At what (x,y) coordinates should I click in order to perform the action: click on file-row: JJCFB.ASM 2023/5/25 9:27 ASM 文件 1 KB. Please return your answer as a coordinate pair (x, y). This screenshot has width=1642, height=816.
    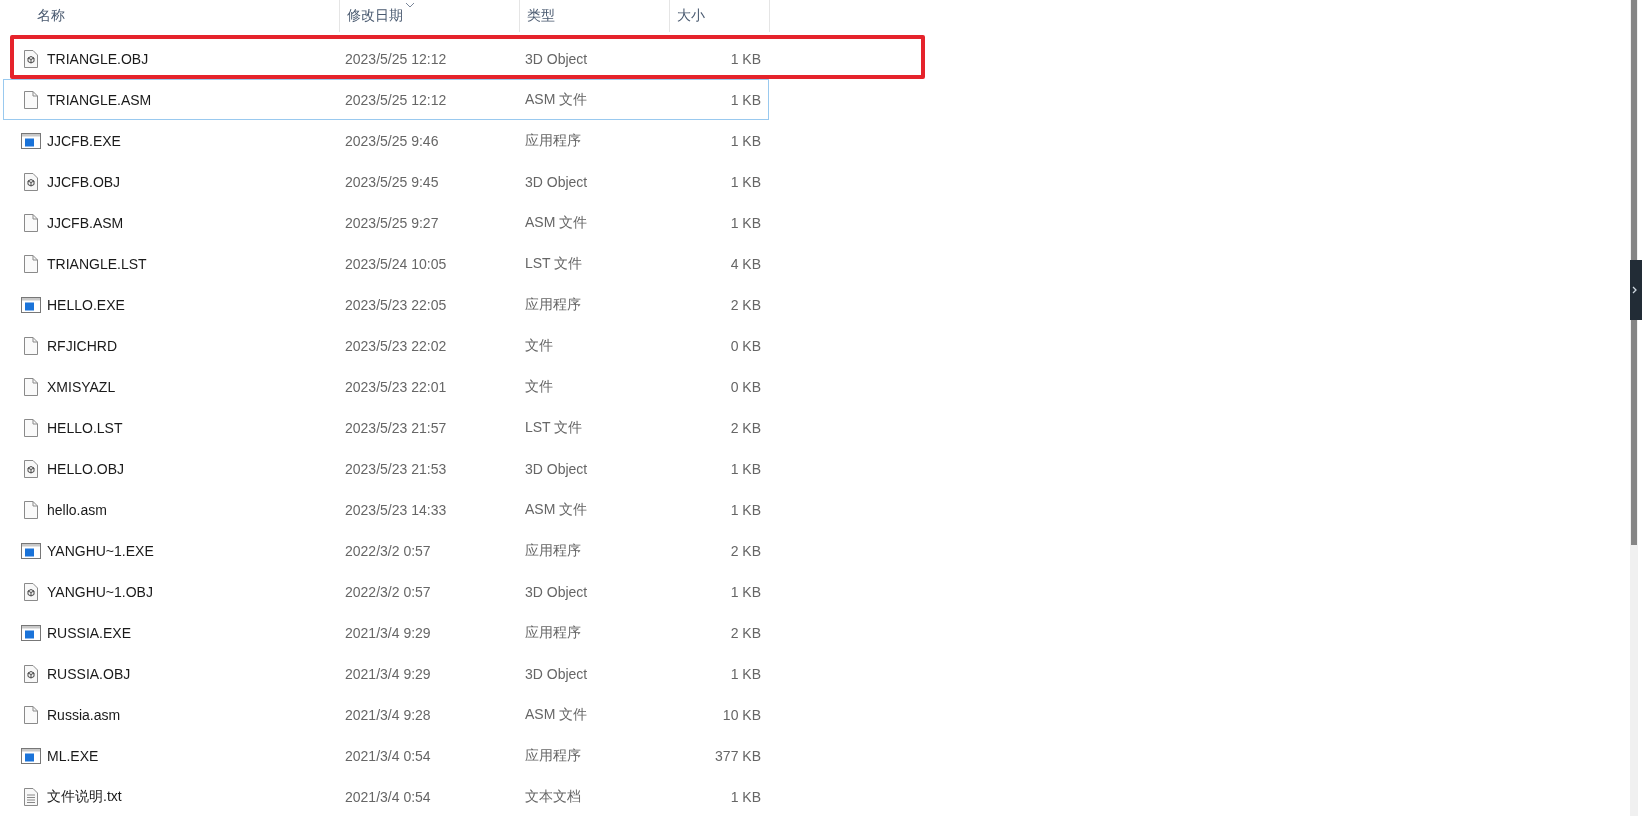
    Looking at the image, I should click on (386, 222).